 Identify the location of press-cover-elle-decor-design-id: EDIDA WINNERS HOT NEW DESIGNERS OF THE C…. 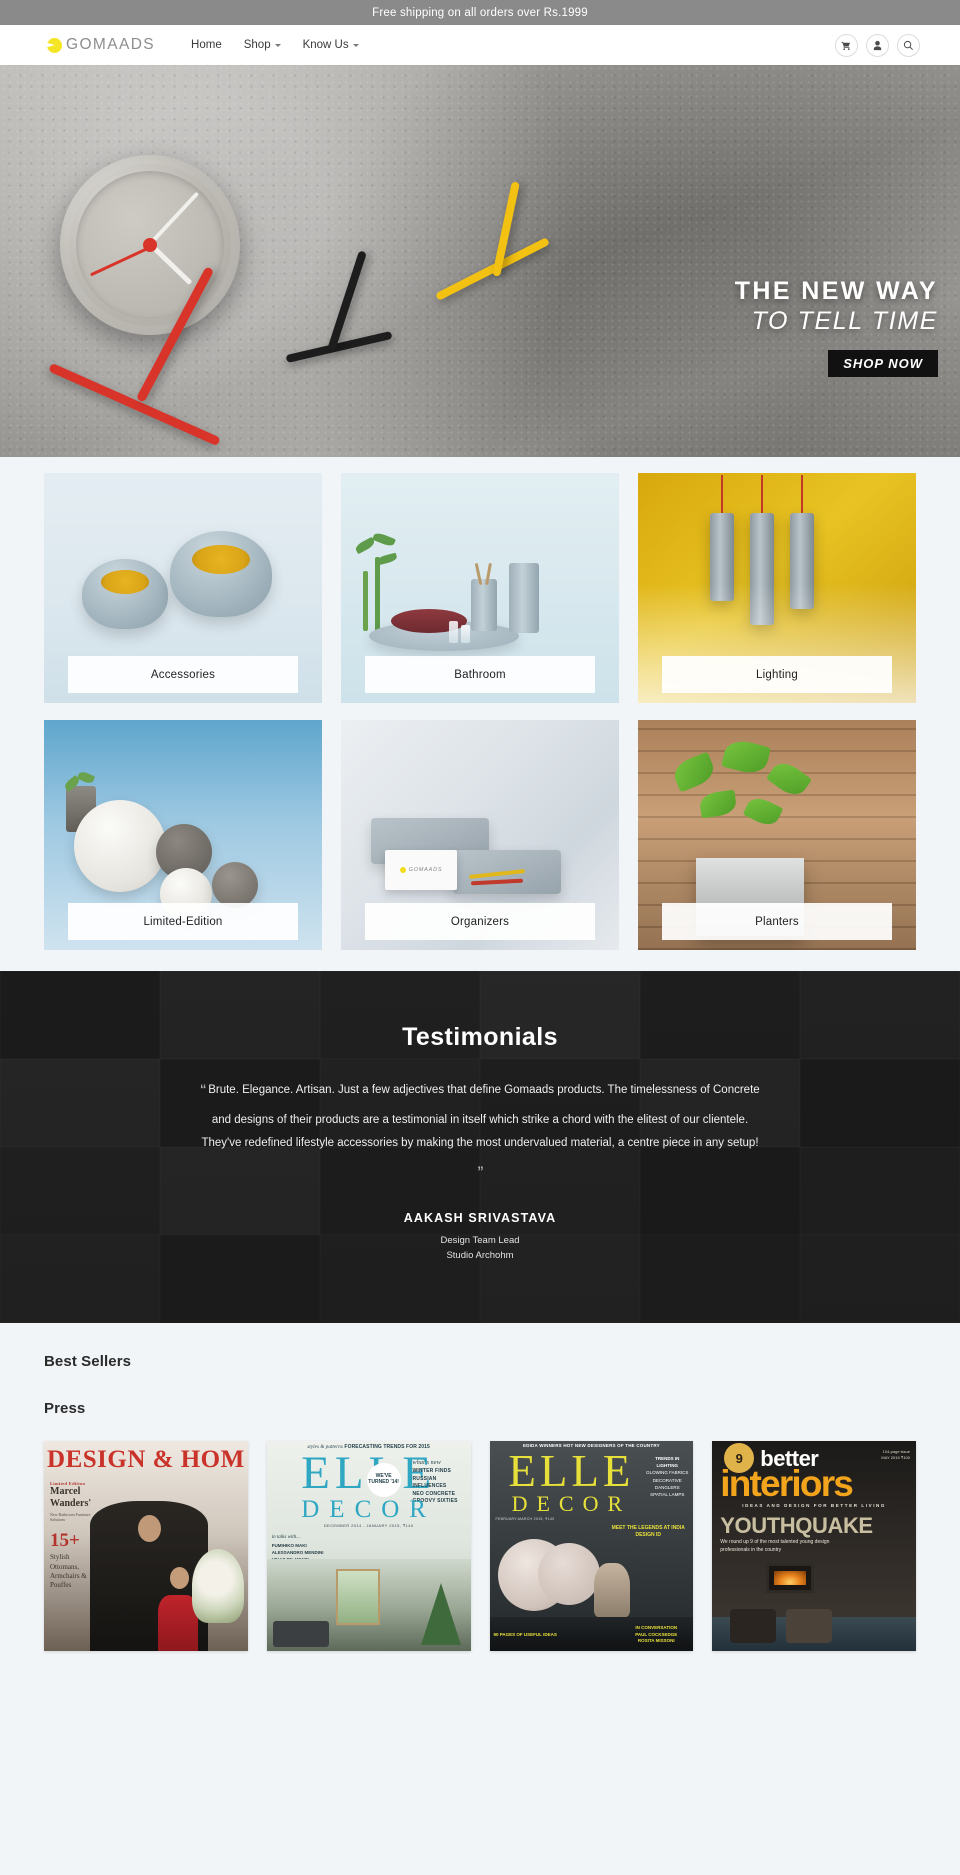
(591, 1546).